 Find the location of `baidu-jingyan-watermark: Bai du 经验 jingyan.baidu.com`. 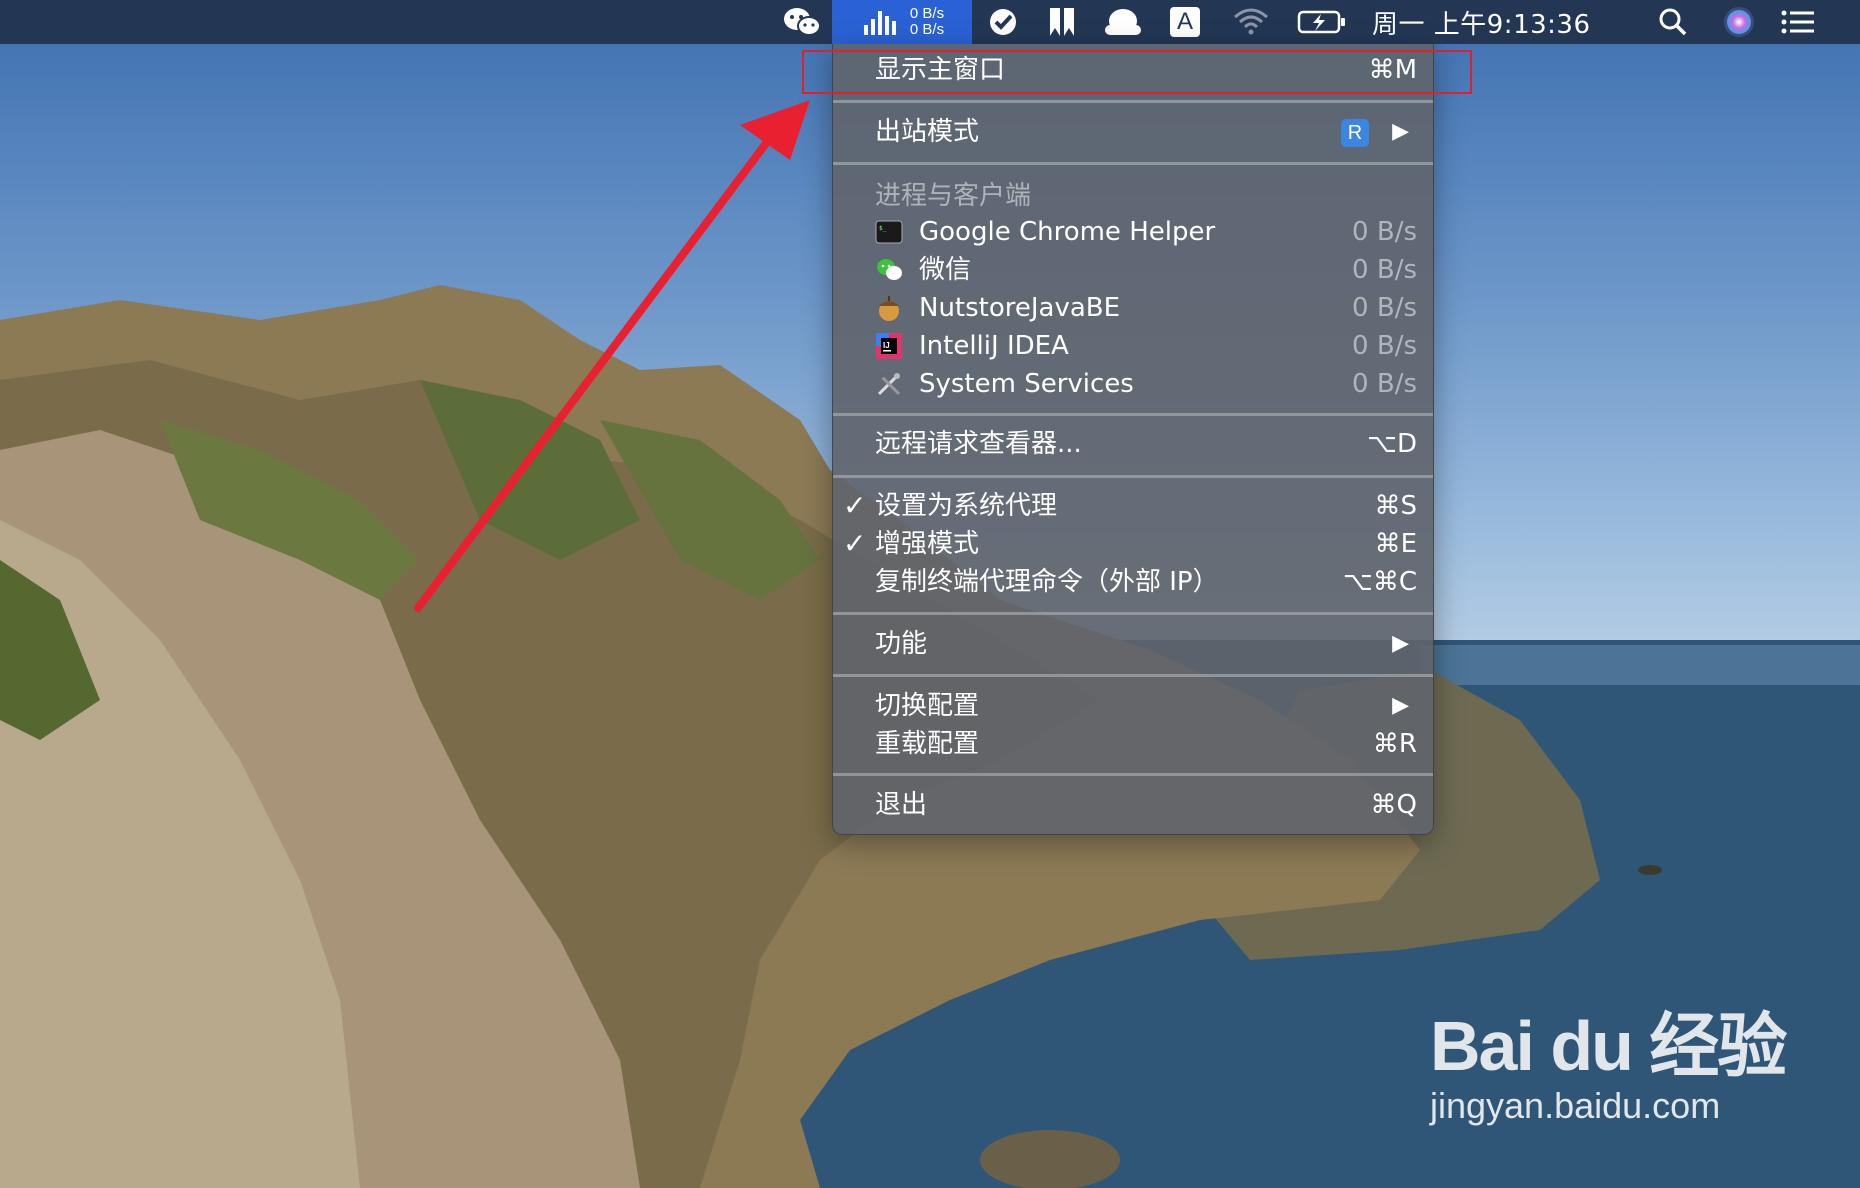

baidu-jingyan-watermark: Bai du 经验 jingyan.baidu.com is located at coordinates (1608, 1058).